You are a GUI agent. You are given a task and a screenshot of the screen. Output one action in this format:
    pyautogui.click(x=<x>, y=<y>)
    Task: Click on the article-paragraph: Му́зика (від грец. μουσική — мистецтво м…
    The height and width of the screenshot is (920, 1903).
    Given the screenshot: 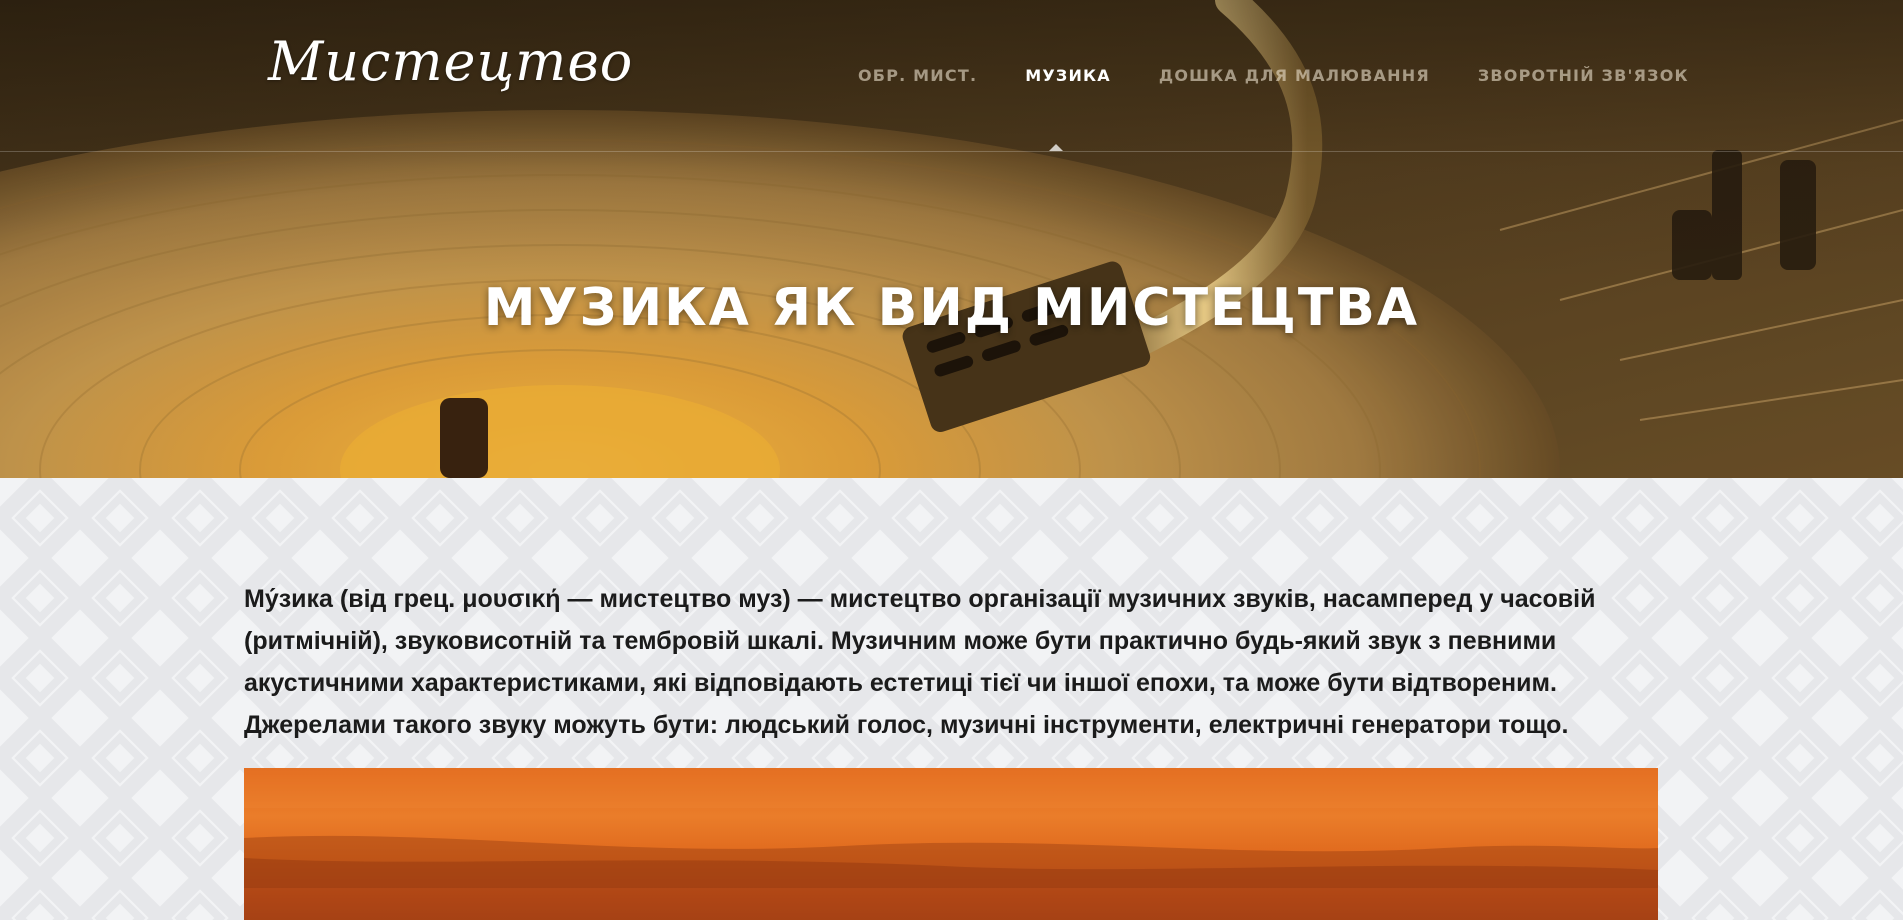 What is the action you would take?
    pyautogui.click(x=920, y=662)
    